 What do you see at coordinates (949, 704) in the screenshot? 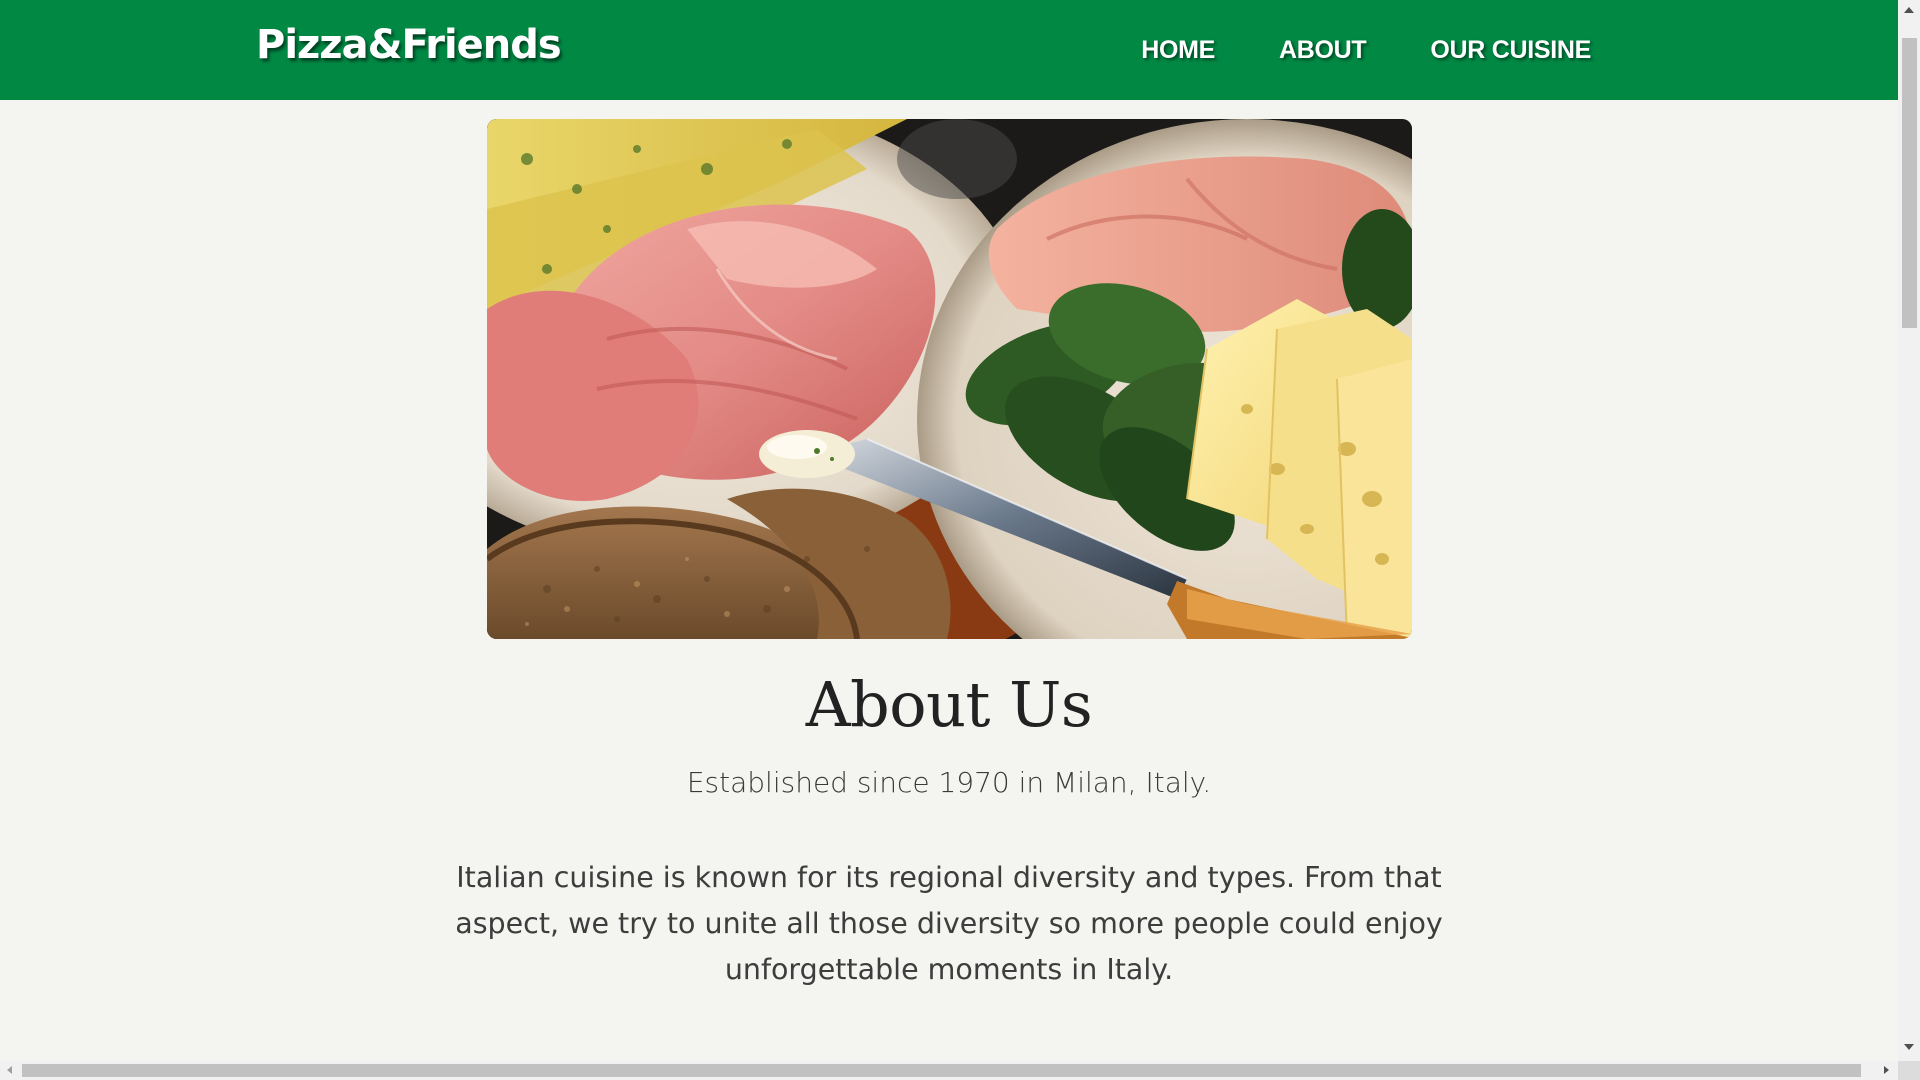
I see `page-title: About Us` at bounding box center [949, 704].